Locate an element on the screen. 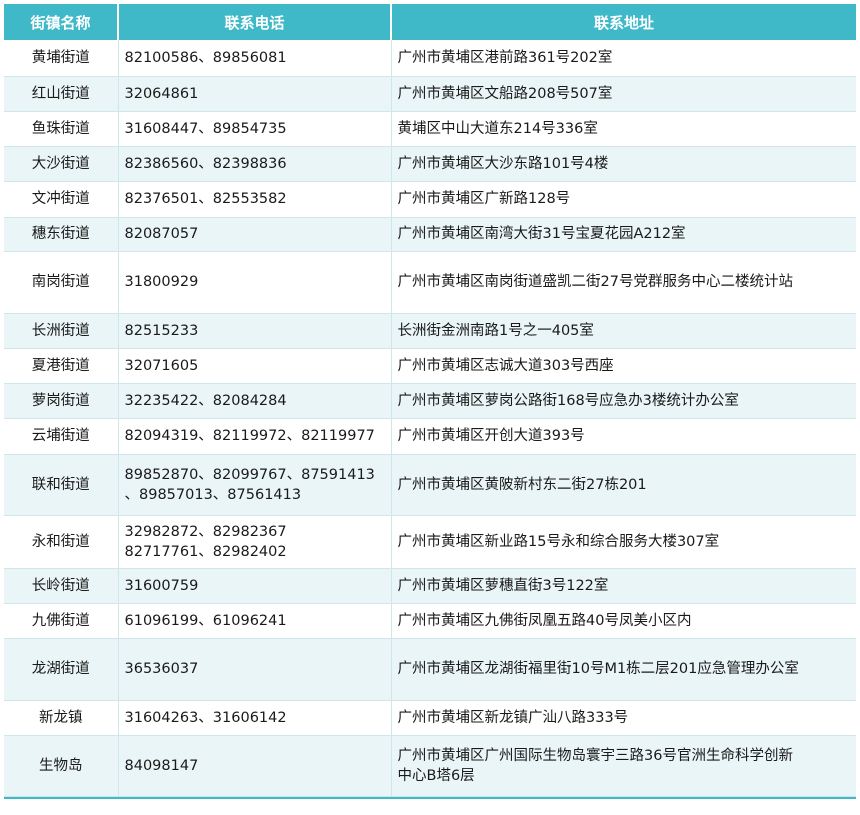 The height and width of the screenshot is (815, 860). table-row: 南岗街道 31800929 广州市黄埔区南岗街道盛凯二街27号党群服务中心二楼统计站 is located at coordinates (430, 282).